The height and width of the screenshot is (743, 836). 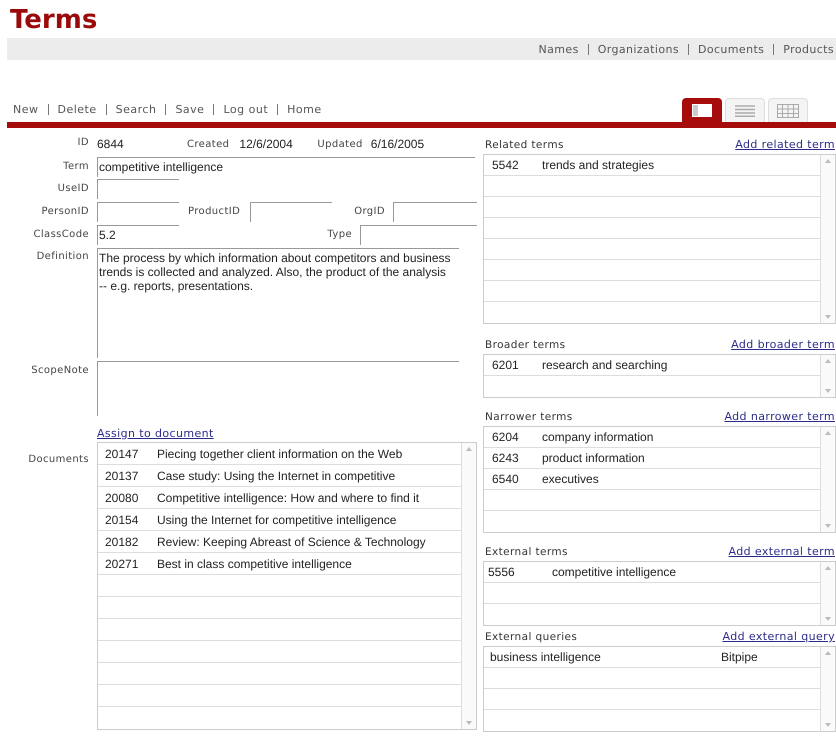 I want to click on term-name: company information, so click(x=598, y=437).